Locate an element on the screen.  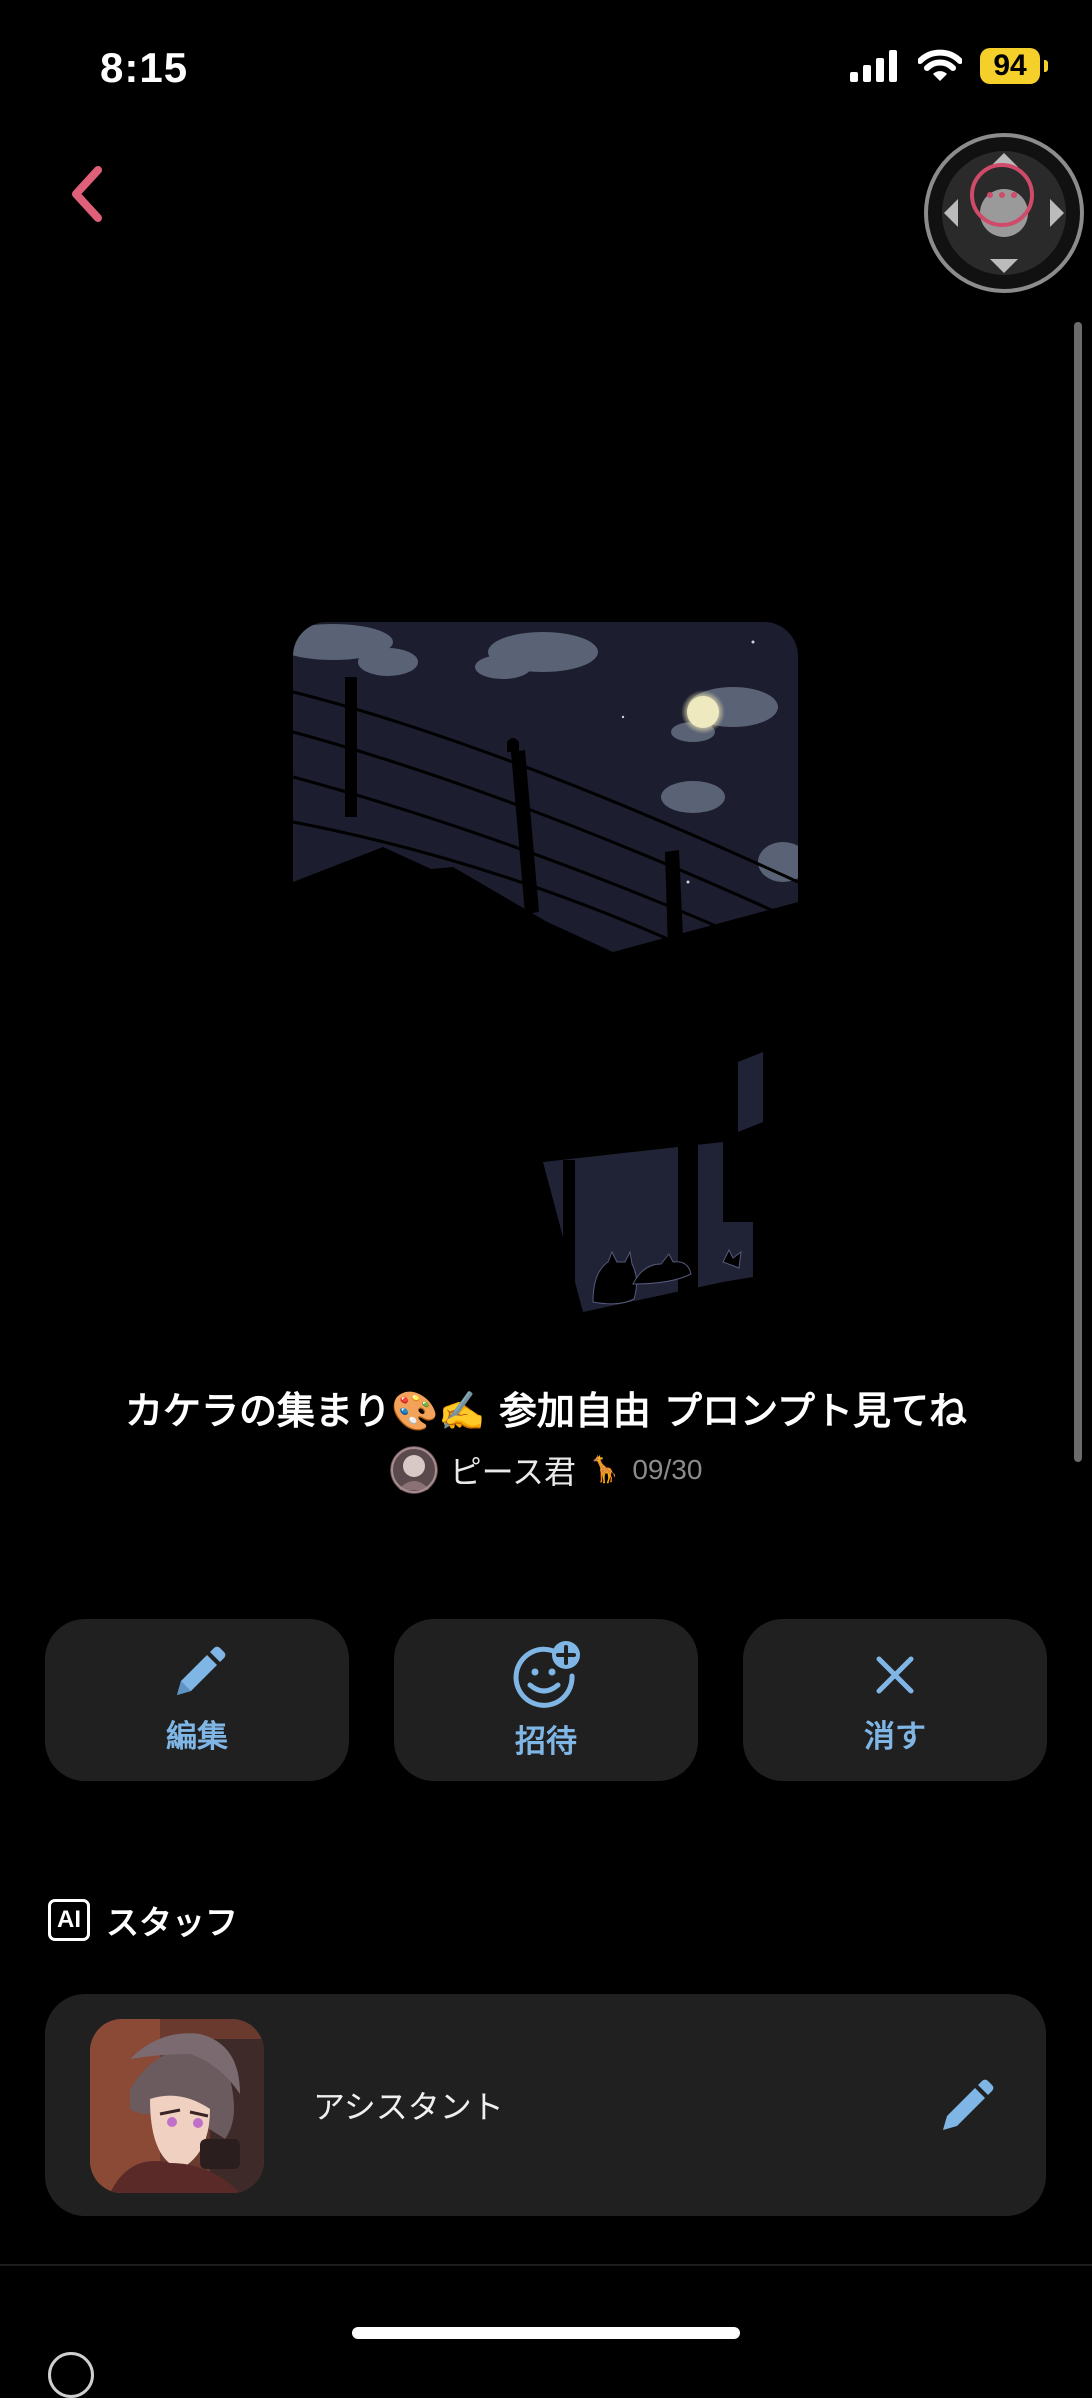
pencil-icon is located at coordinates (201, 1670).